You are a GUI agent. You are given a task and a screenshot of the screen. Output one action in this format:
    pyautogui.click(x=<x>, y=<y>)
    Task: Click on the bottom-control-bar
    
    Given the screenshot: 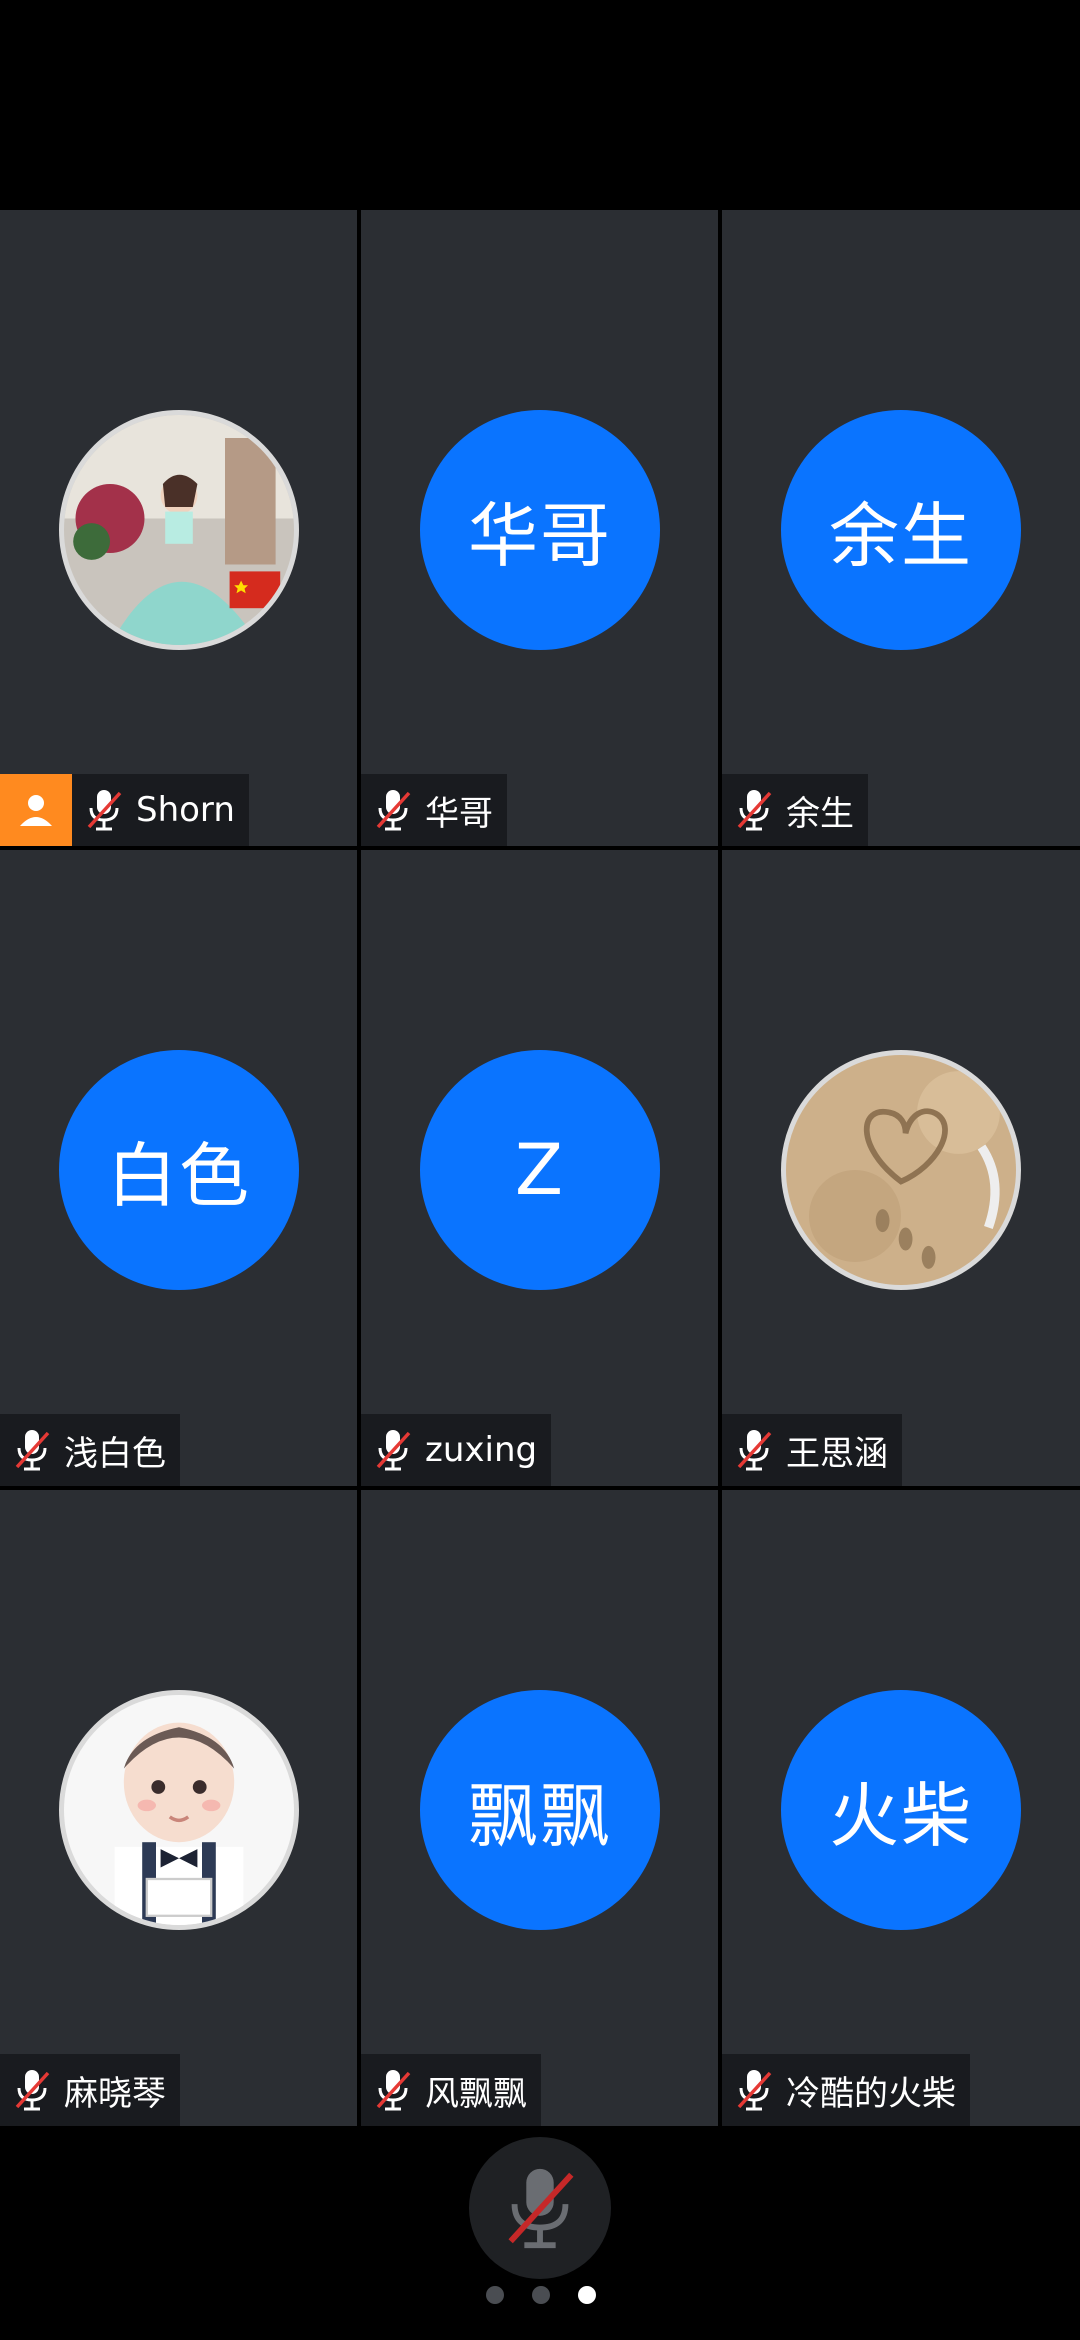 What is the action you would take?
    pyautogui.click(x=540, y=2234)
    